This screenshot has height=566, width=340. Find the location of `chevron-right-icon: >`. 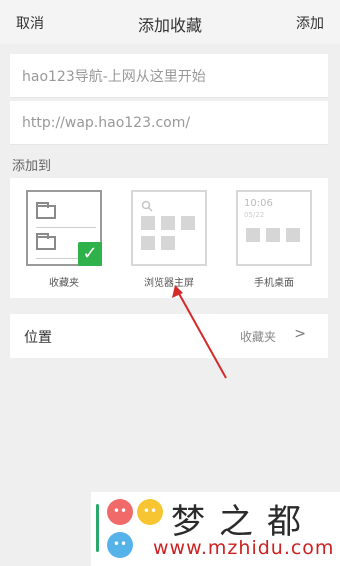

chevron-right-icon: > is located at coordinates (300, 334).